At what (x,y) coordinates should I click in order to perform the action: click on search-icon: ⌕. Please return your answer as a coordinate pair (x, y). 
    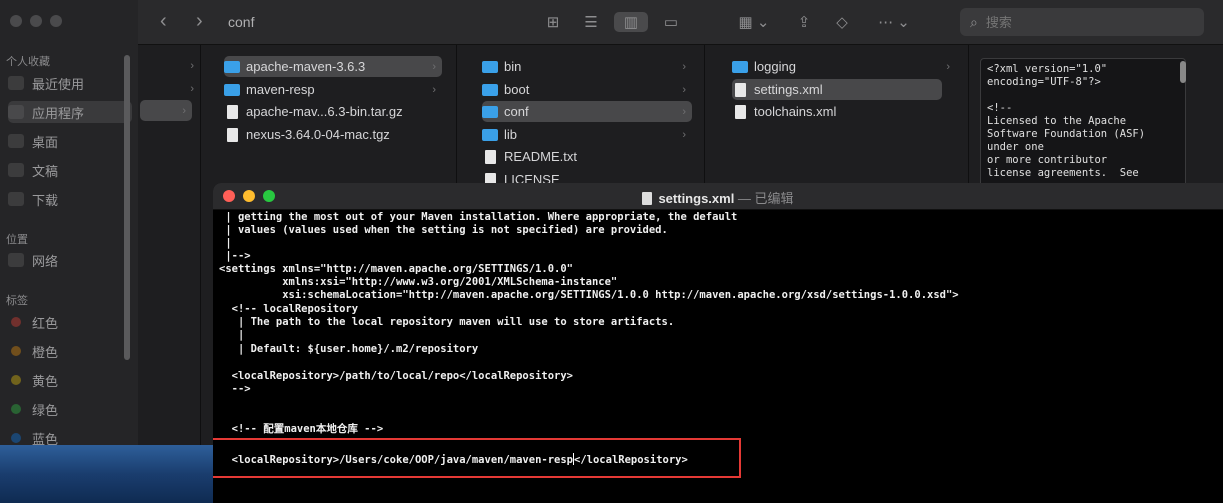
    Looking at the image, I should click on (974, 21).